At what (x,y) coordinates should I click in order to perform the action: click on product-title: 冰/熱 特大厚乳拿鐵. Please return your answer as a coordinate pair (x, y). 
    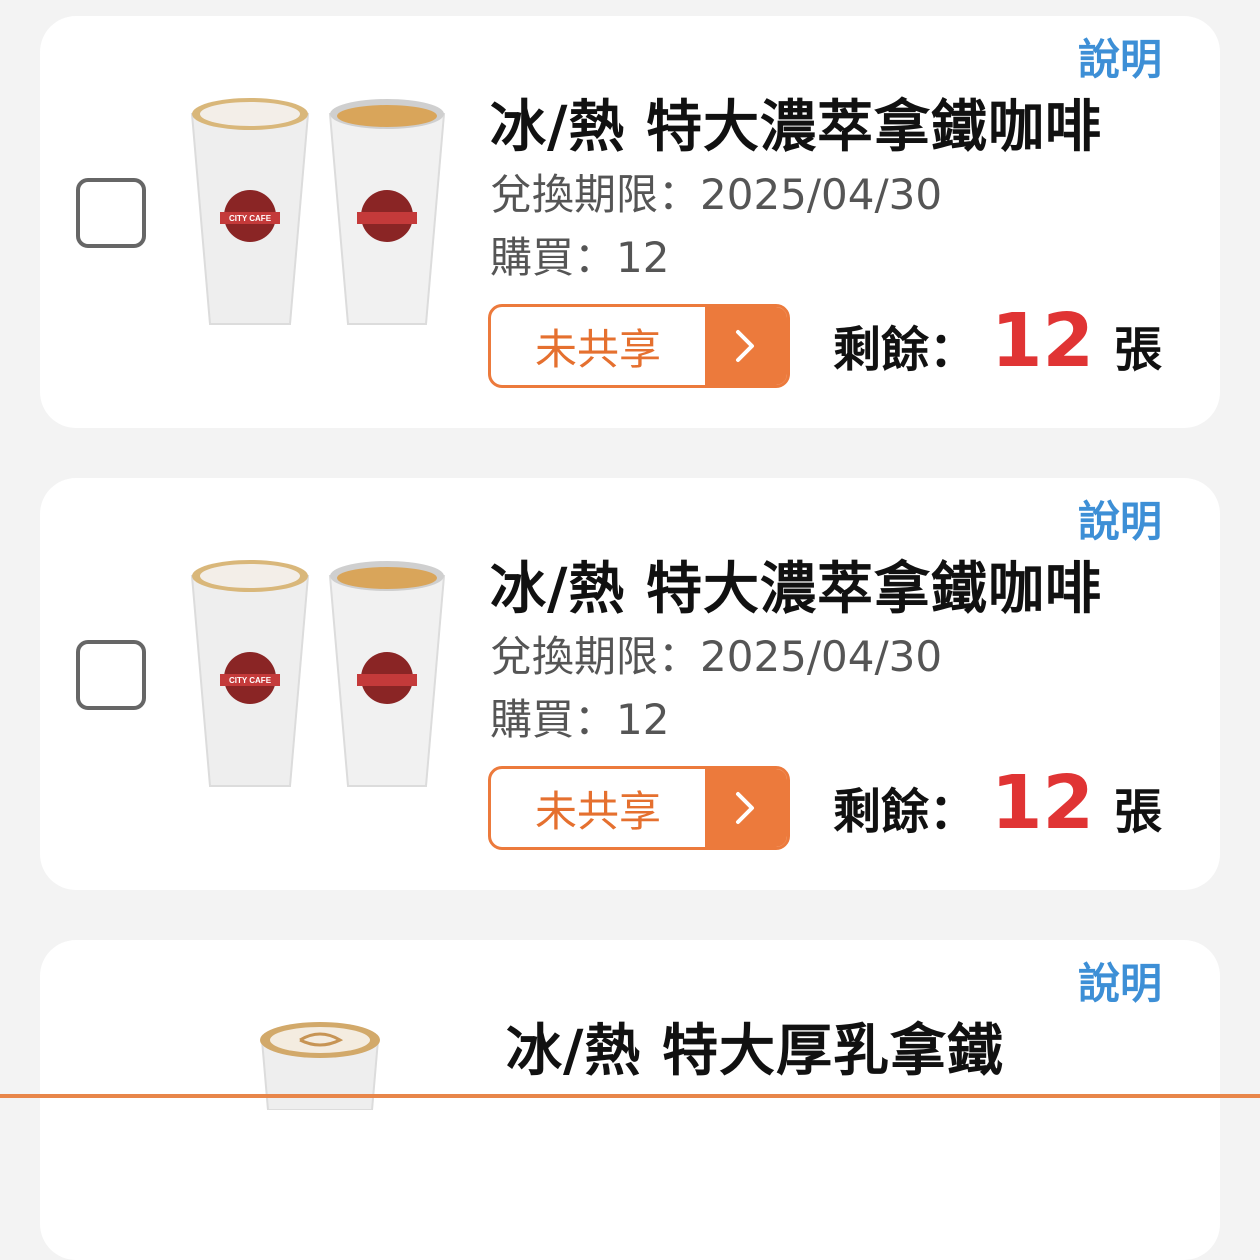
    Looking at the image, I should click on (755, 1051).